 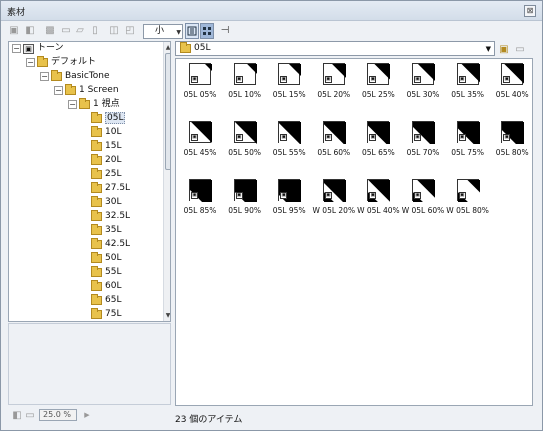 What do you see at coordinates (50, 31) in the screenshot?
I see `pattern-icon: ▩` at bounding box center [50, 31].